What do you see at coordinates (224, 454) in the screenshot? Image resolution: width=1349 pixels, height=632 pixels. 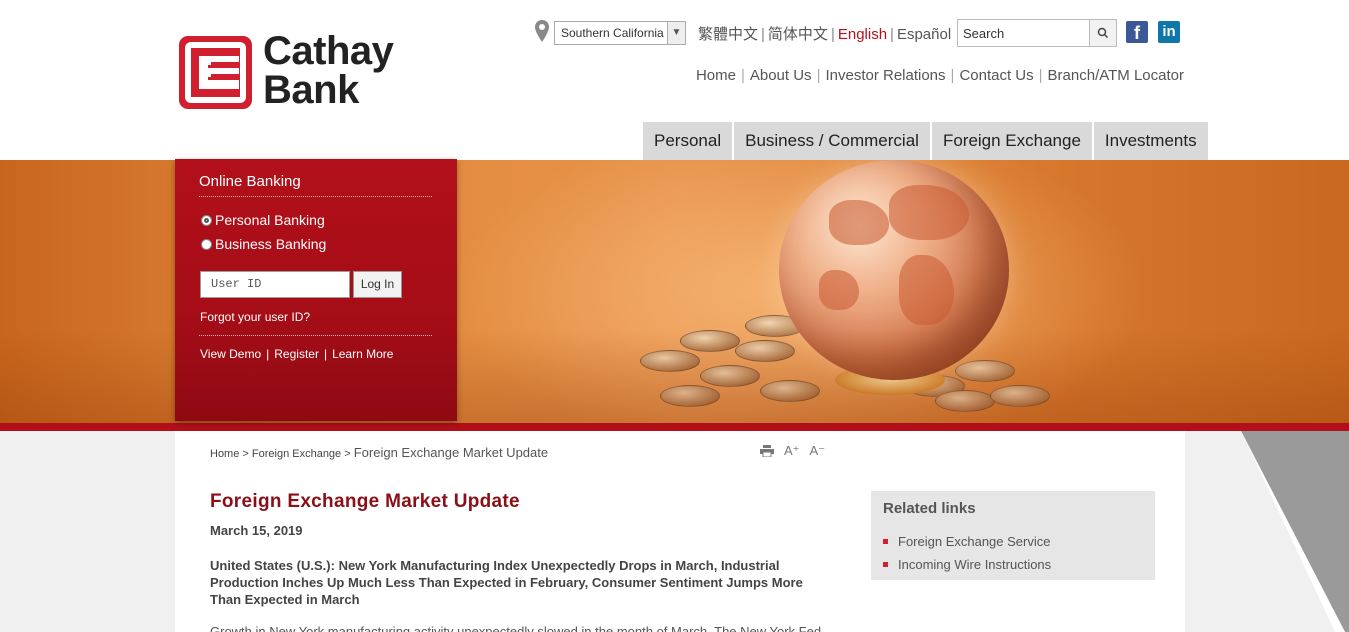 I see `breadcrumb-home: Home` at bounding box center [224, 454].